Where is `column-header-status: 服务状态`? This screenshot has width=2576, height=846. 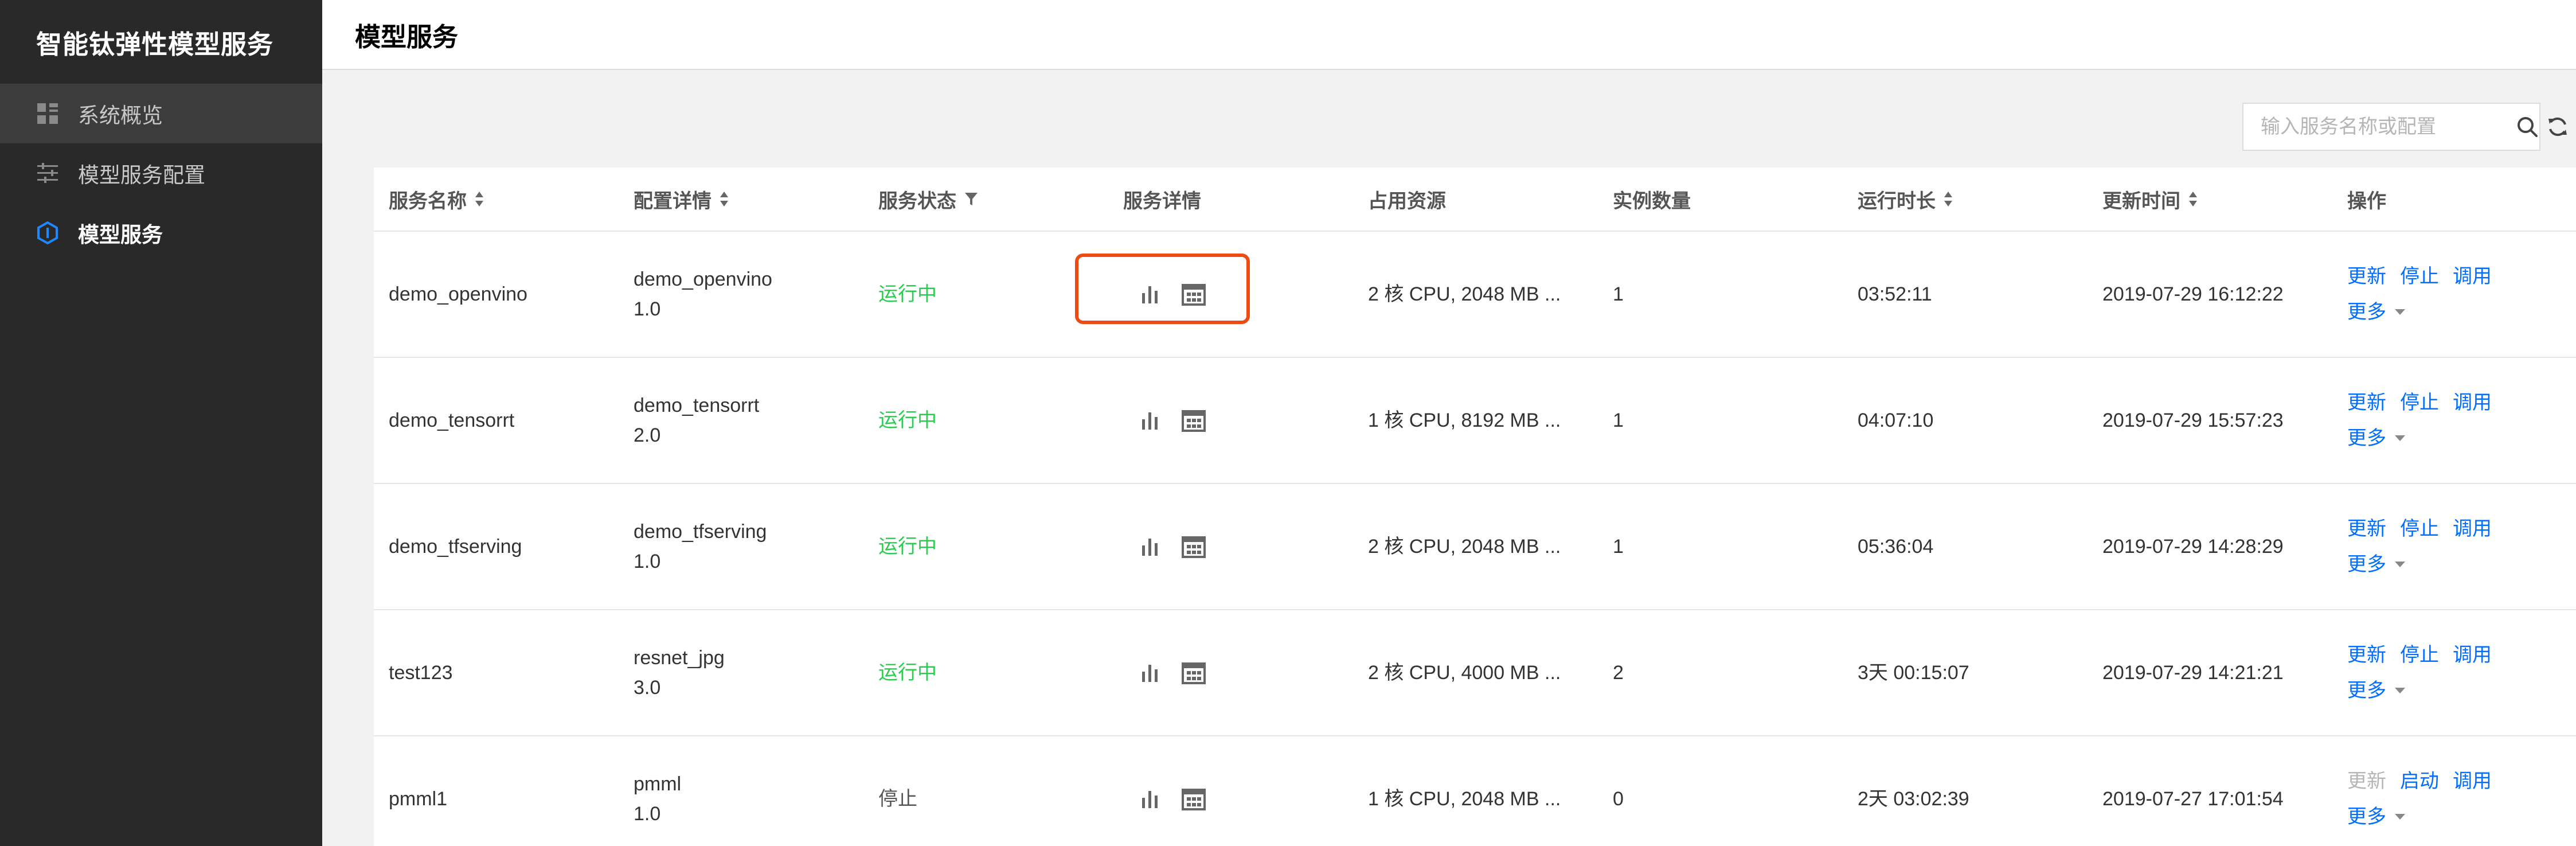 column-header-status: 服务状态 is located at coordinates (986, 199).